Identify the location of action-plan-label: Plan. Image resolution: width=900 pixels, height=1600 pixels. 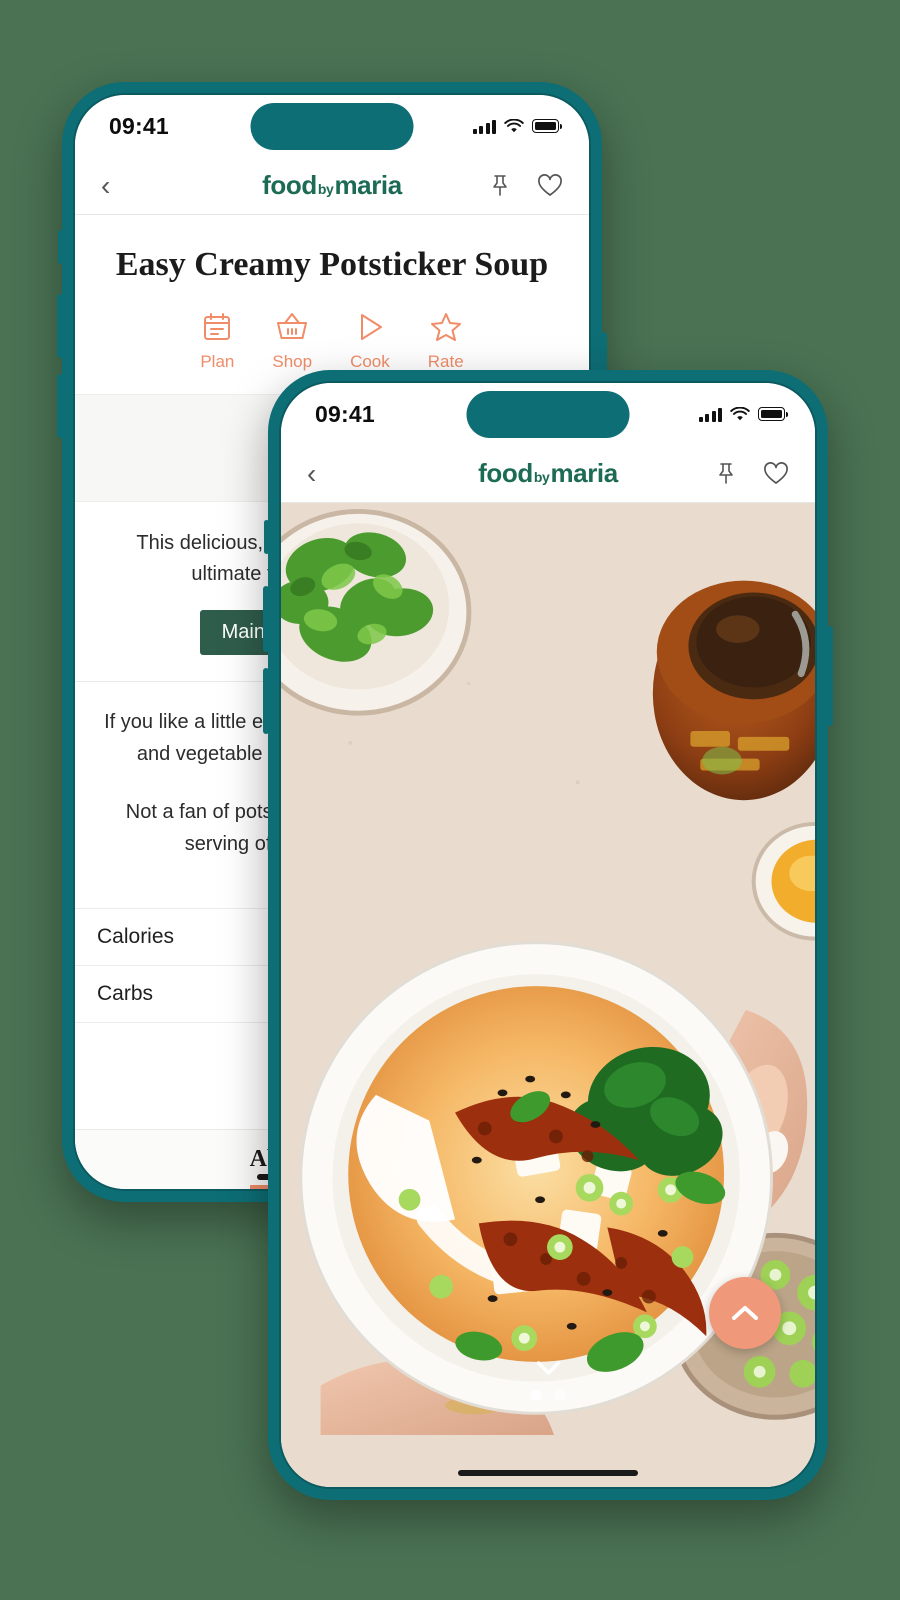
(217, 362).